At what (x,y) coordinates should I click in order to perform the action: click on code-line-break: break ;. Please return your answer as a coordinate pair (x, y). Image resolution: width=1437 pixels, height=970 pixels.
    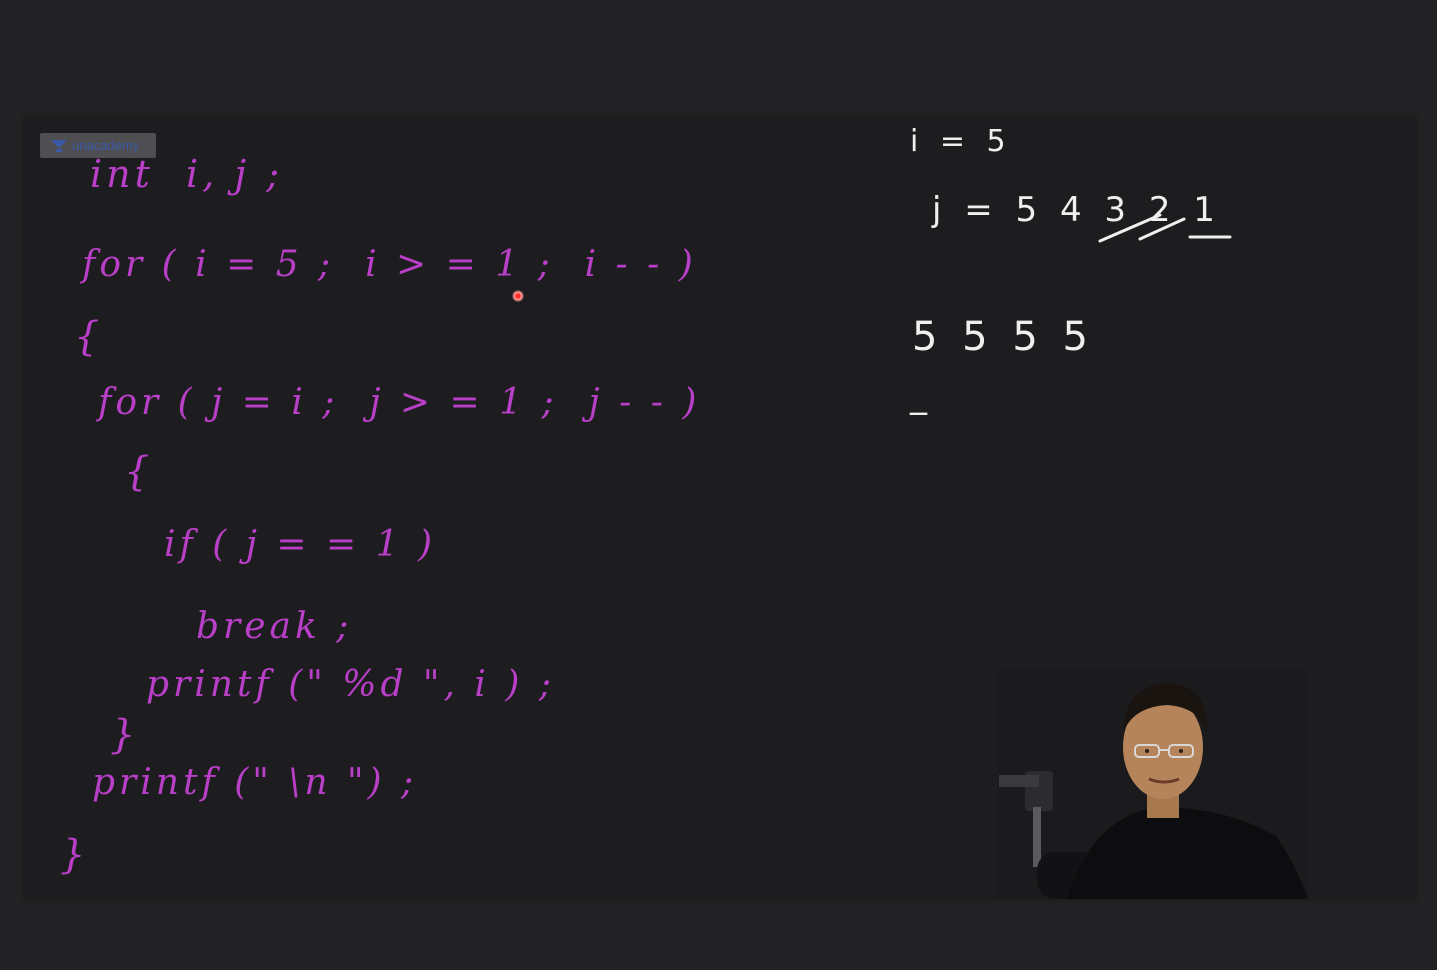
    Looking at the image, I should click on (274, 626).